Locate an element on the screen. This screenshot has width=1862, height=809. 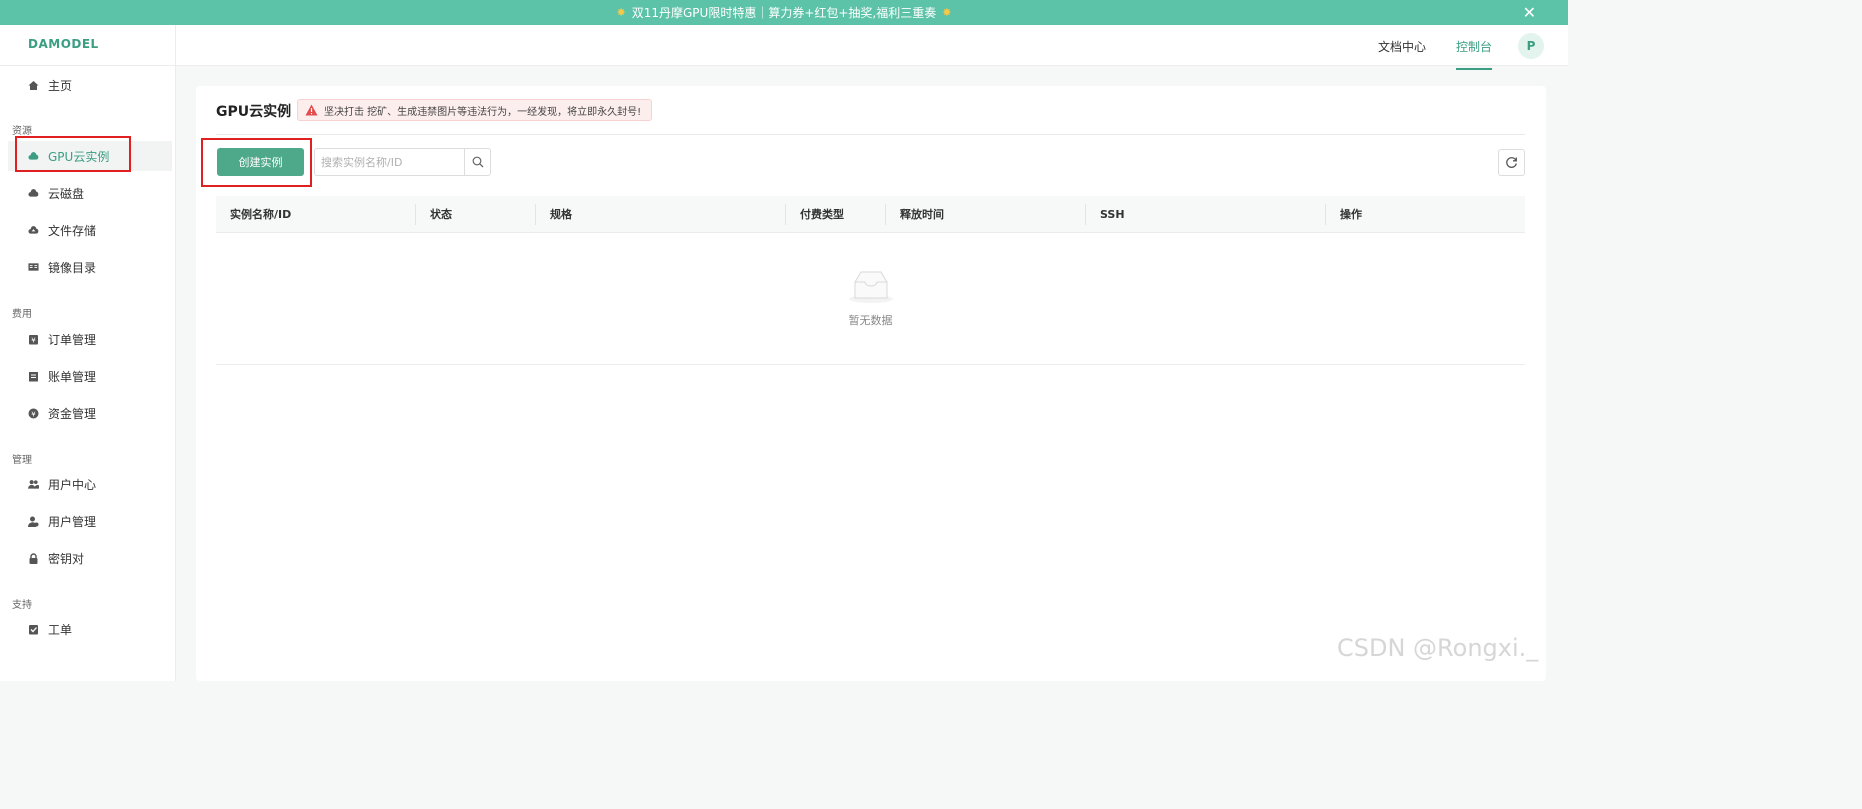
sidebar-item-key-pairs: 密钥对 is located at coordinates (88, 558).